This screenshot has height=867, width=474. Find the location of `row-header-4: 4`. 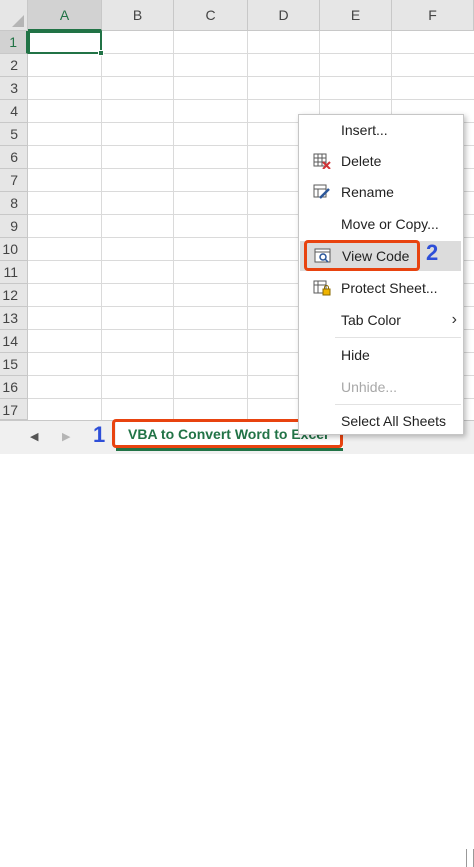

row-header-4: 4 is located at coordinates (14, 111).